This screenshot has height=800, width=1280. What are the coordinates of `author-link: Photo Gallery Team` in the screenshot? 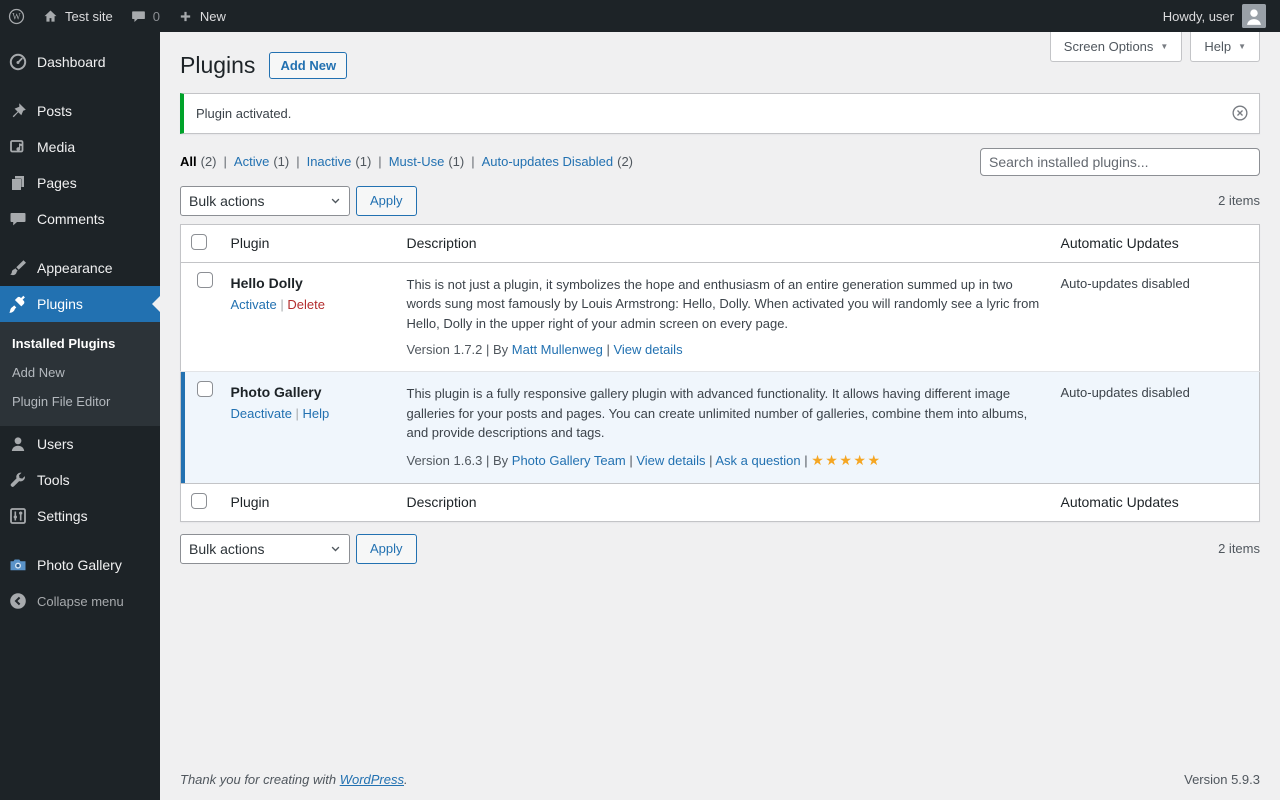 It's located at (569, 460).